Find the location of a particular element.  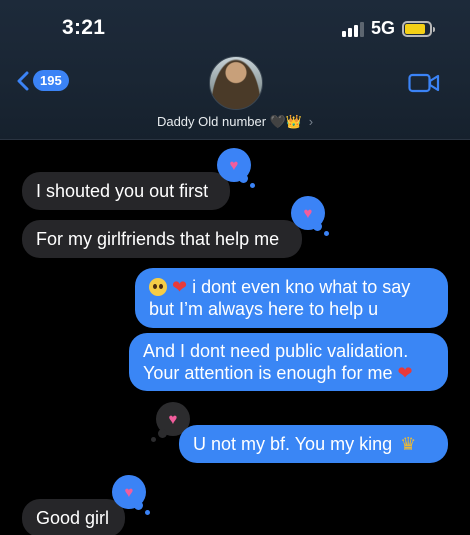

message-text-line1: And I dont need public validation. is located at coordinates (276, 351).